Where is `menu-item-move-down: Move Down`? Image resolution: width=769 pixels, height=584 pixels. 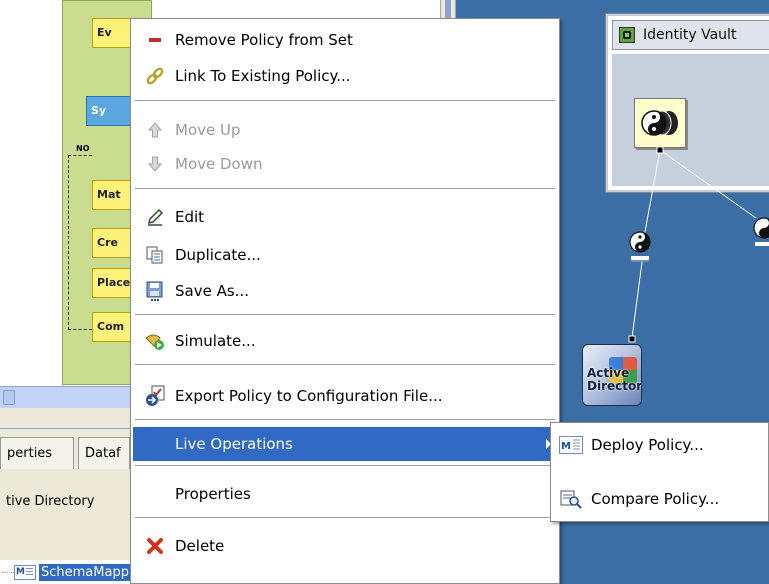 menu-item-move-down: Move Down is located at coordinates (345, 164).